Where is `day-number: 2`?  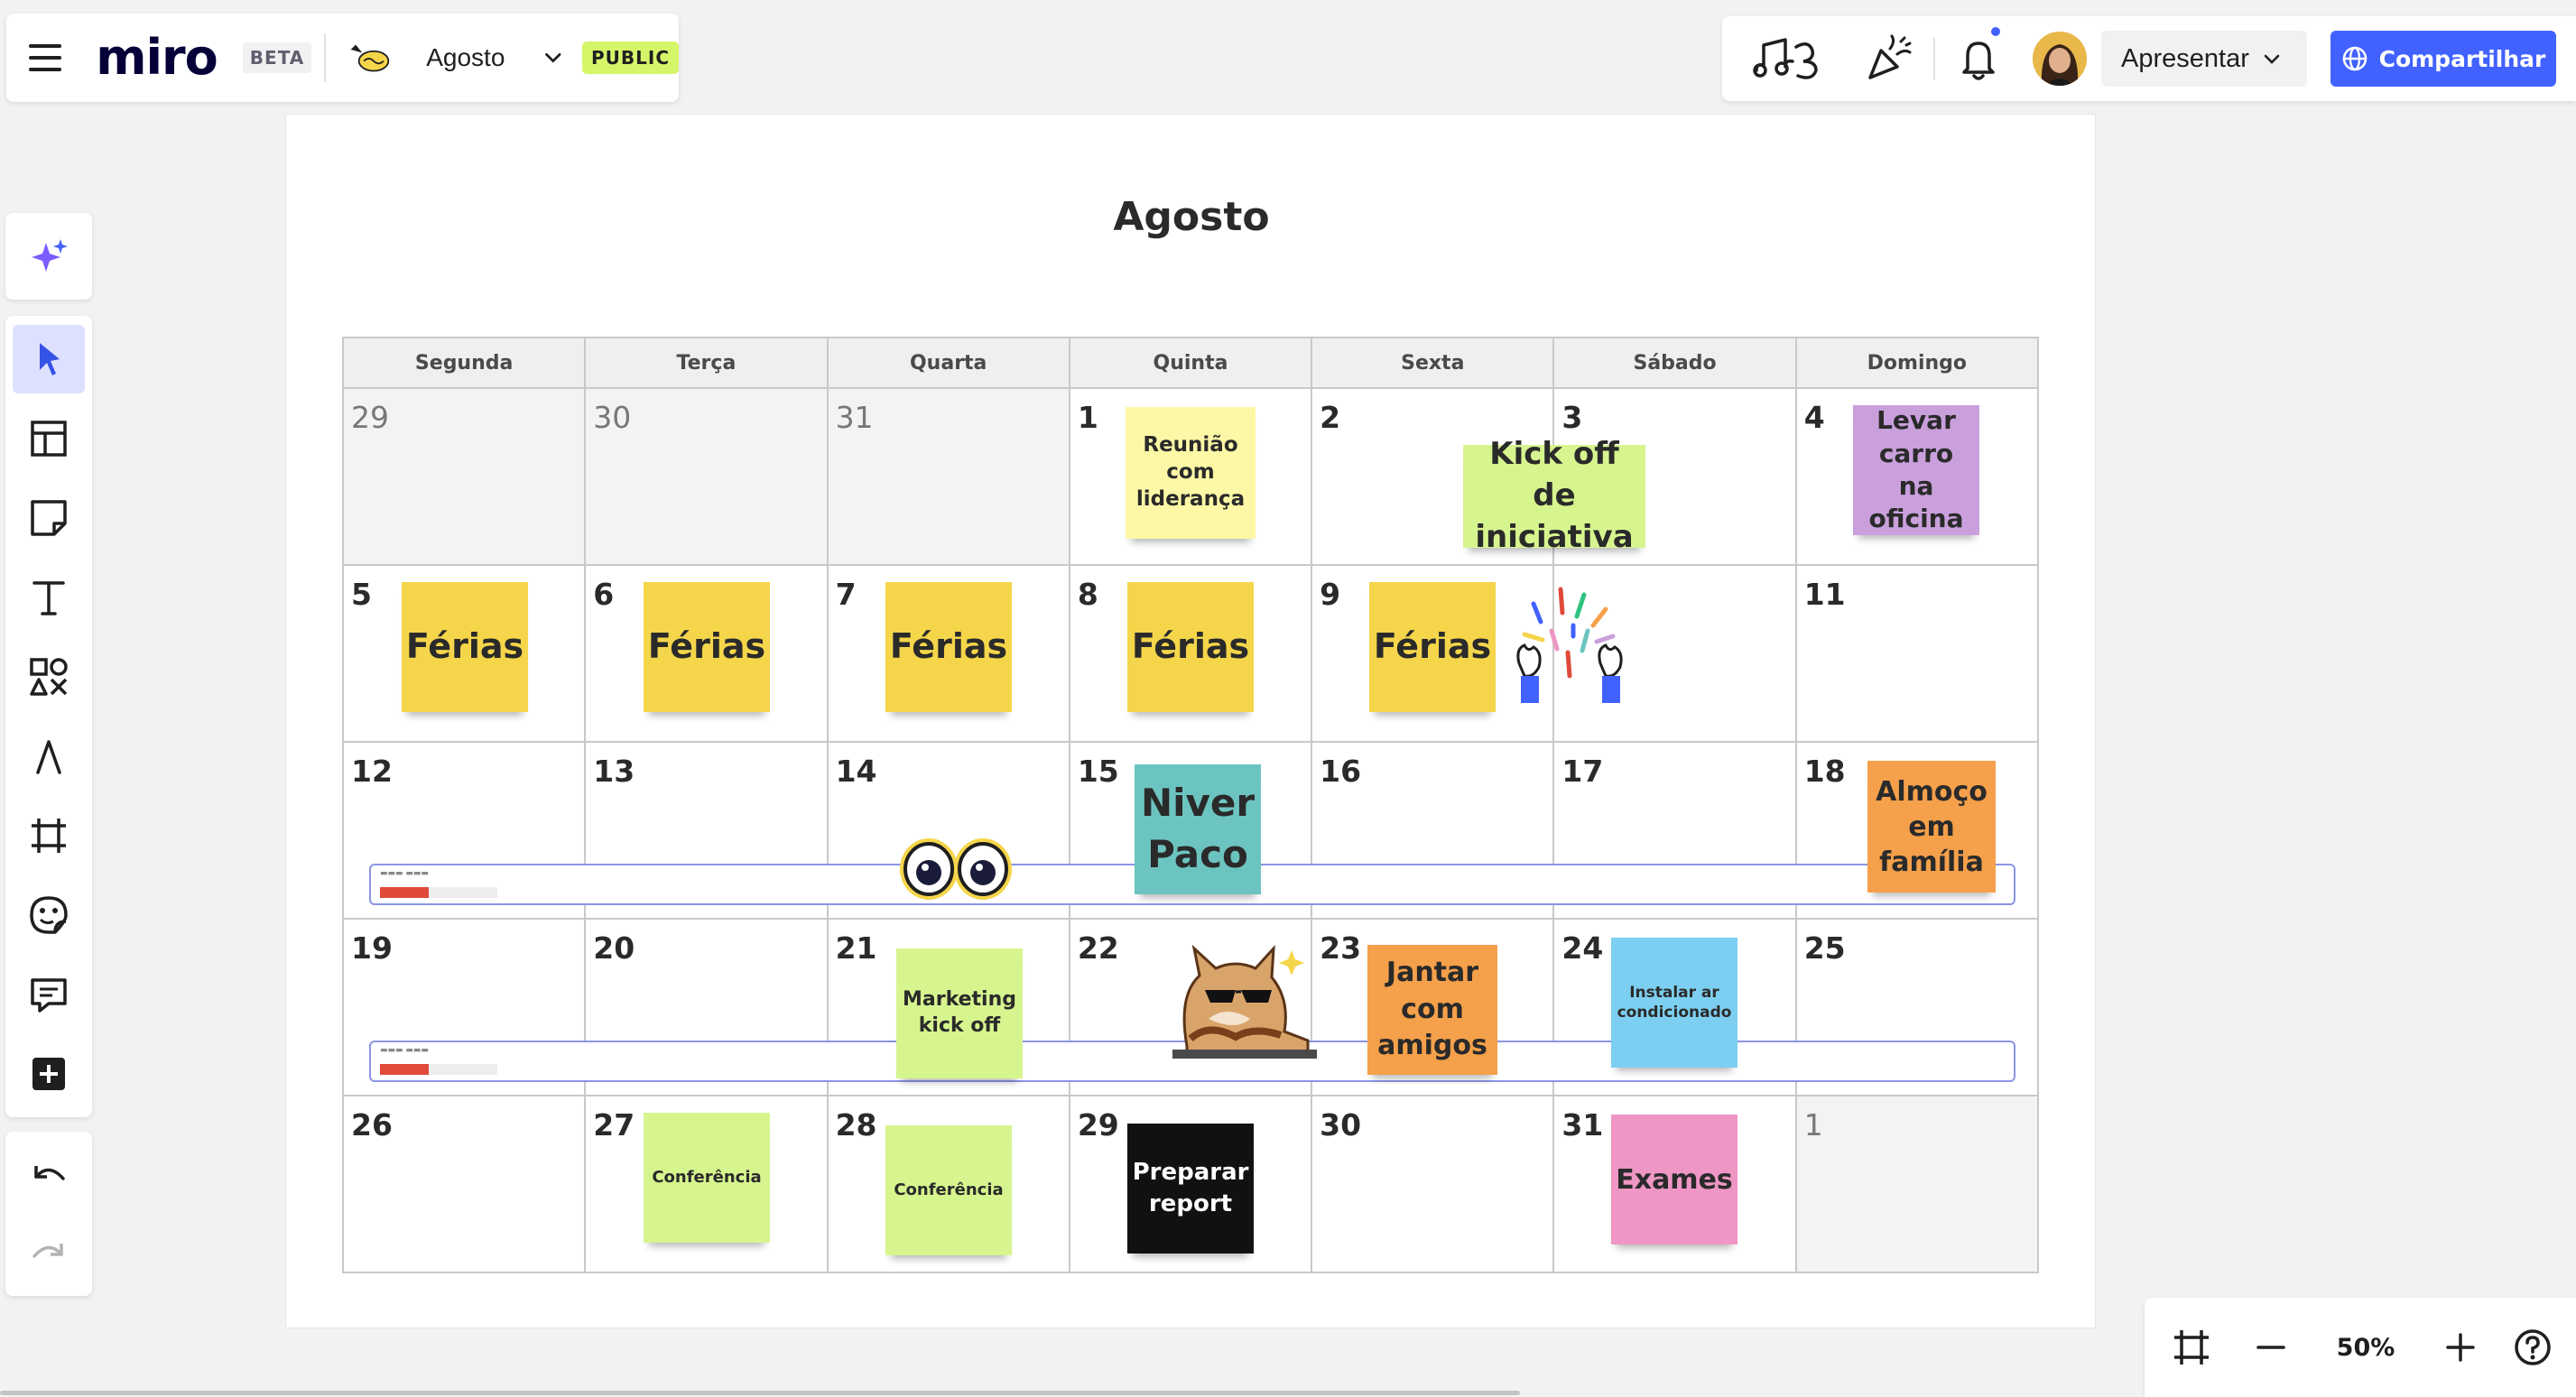 day-number: 2 is located at coordinates (1331, 417).